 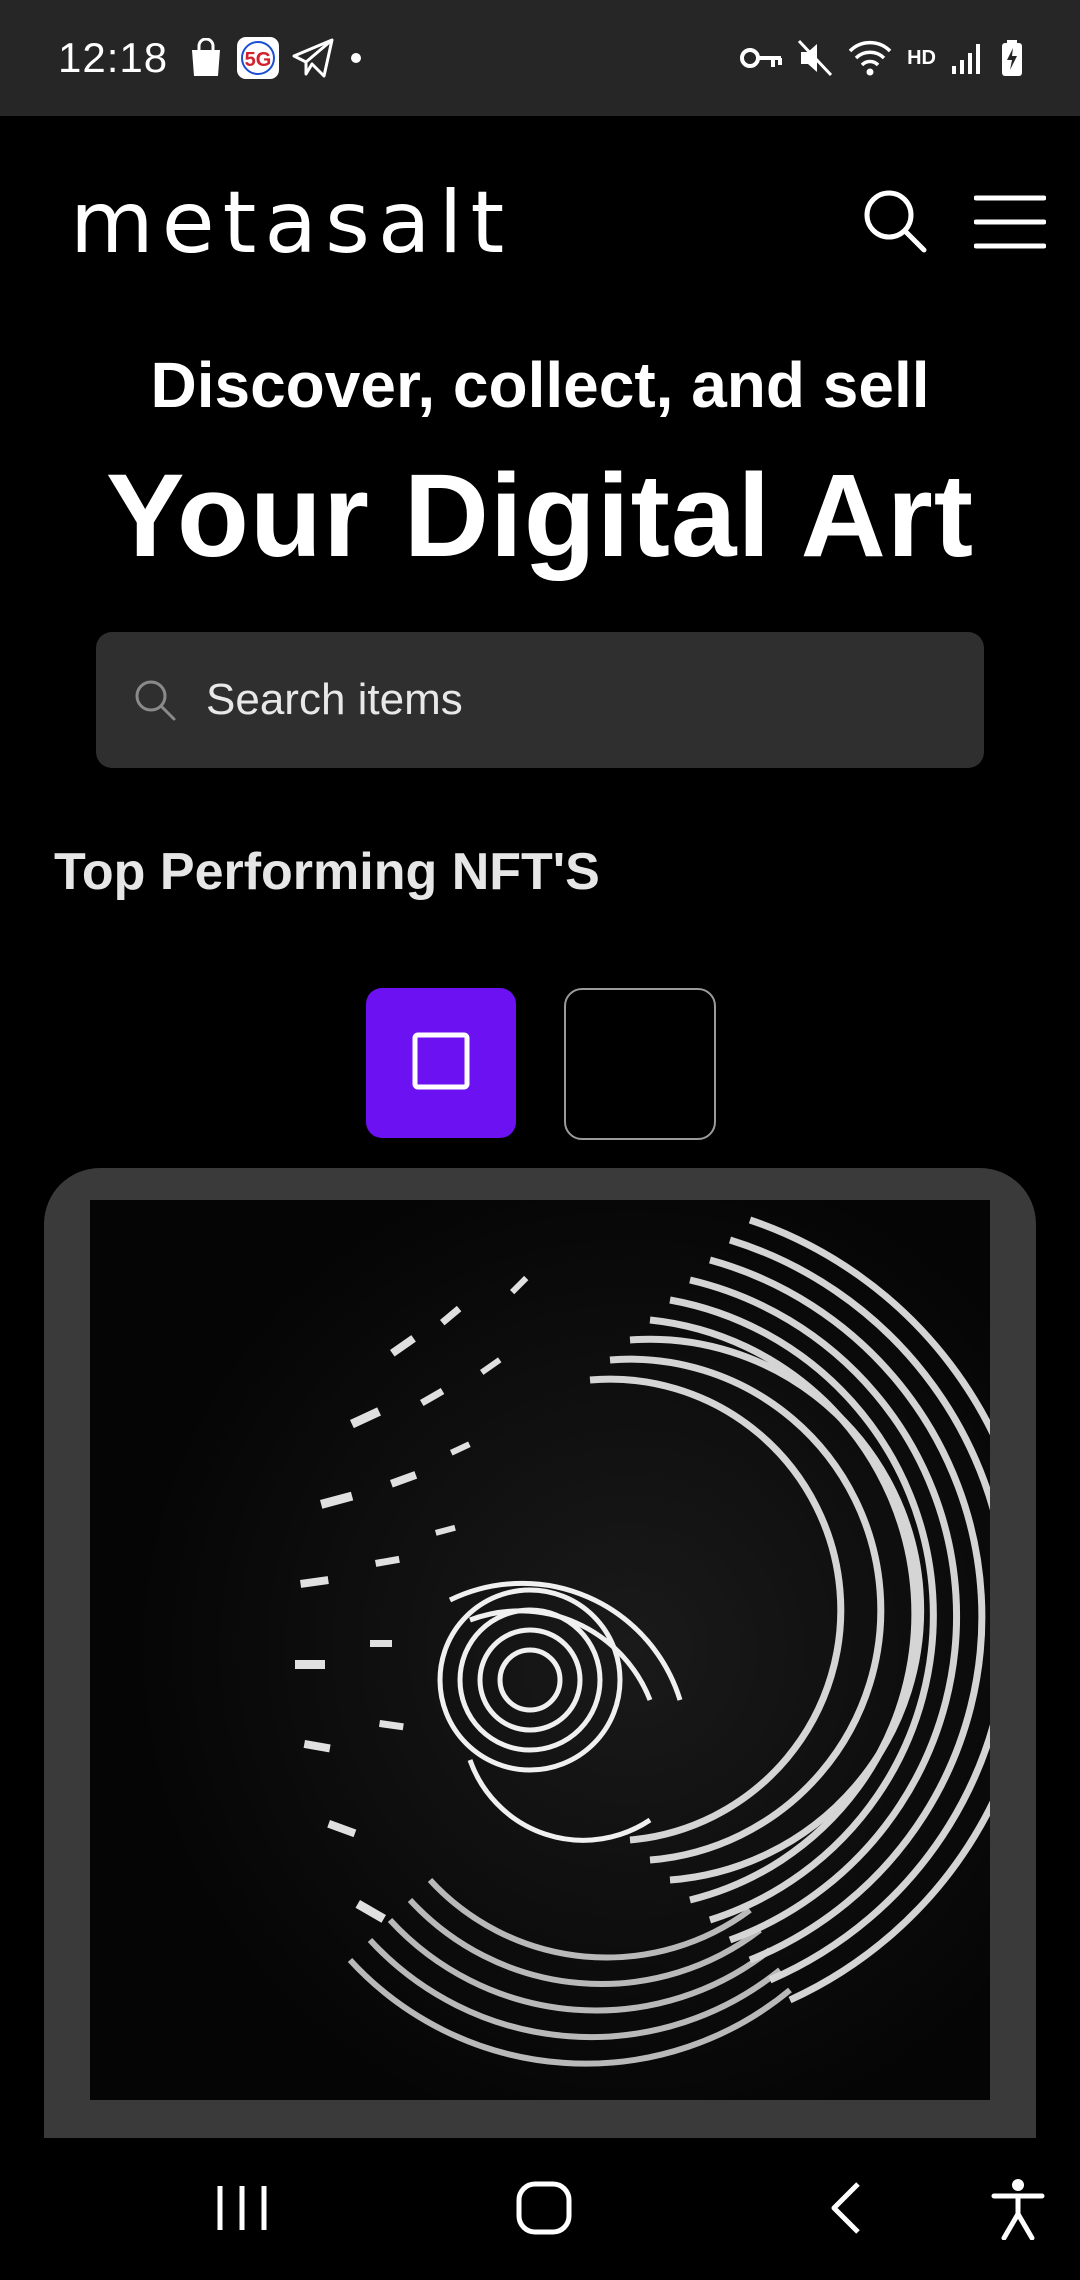 I want to click on status-right-icons: HD, so click(x=881, y=58).